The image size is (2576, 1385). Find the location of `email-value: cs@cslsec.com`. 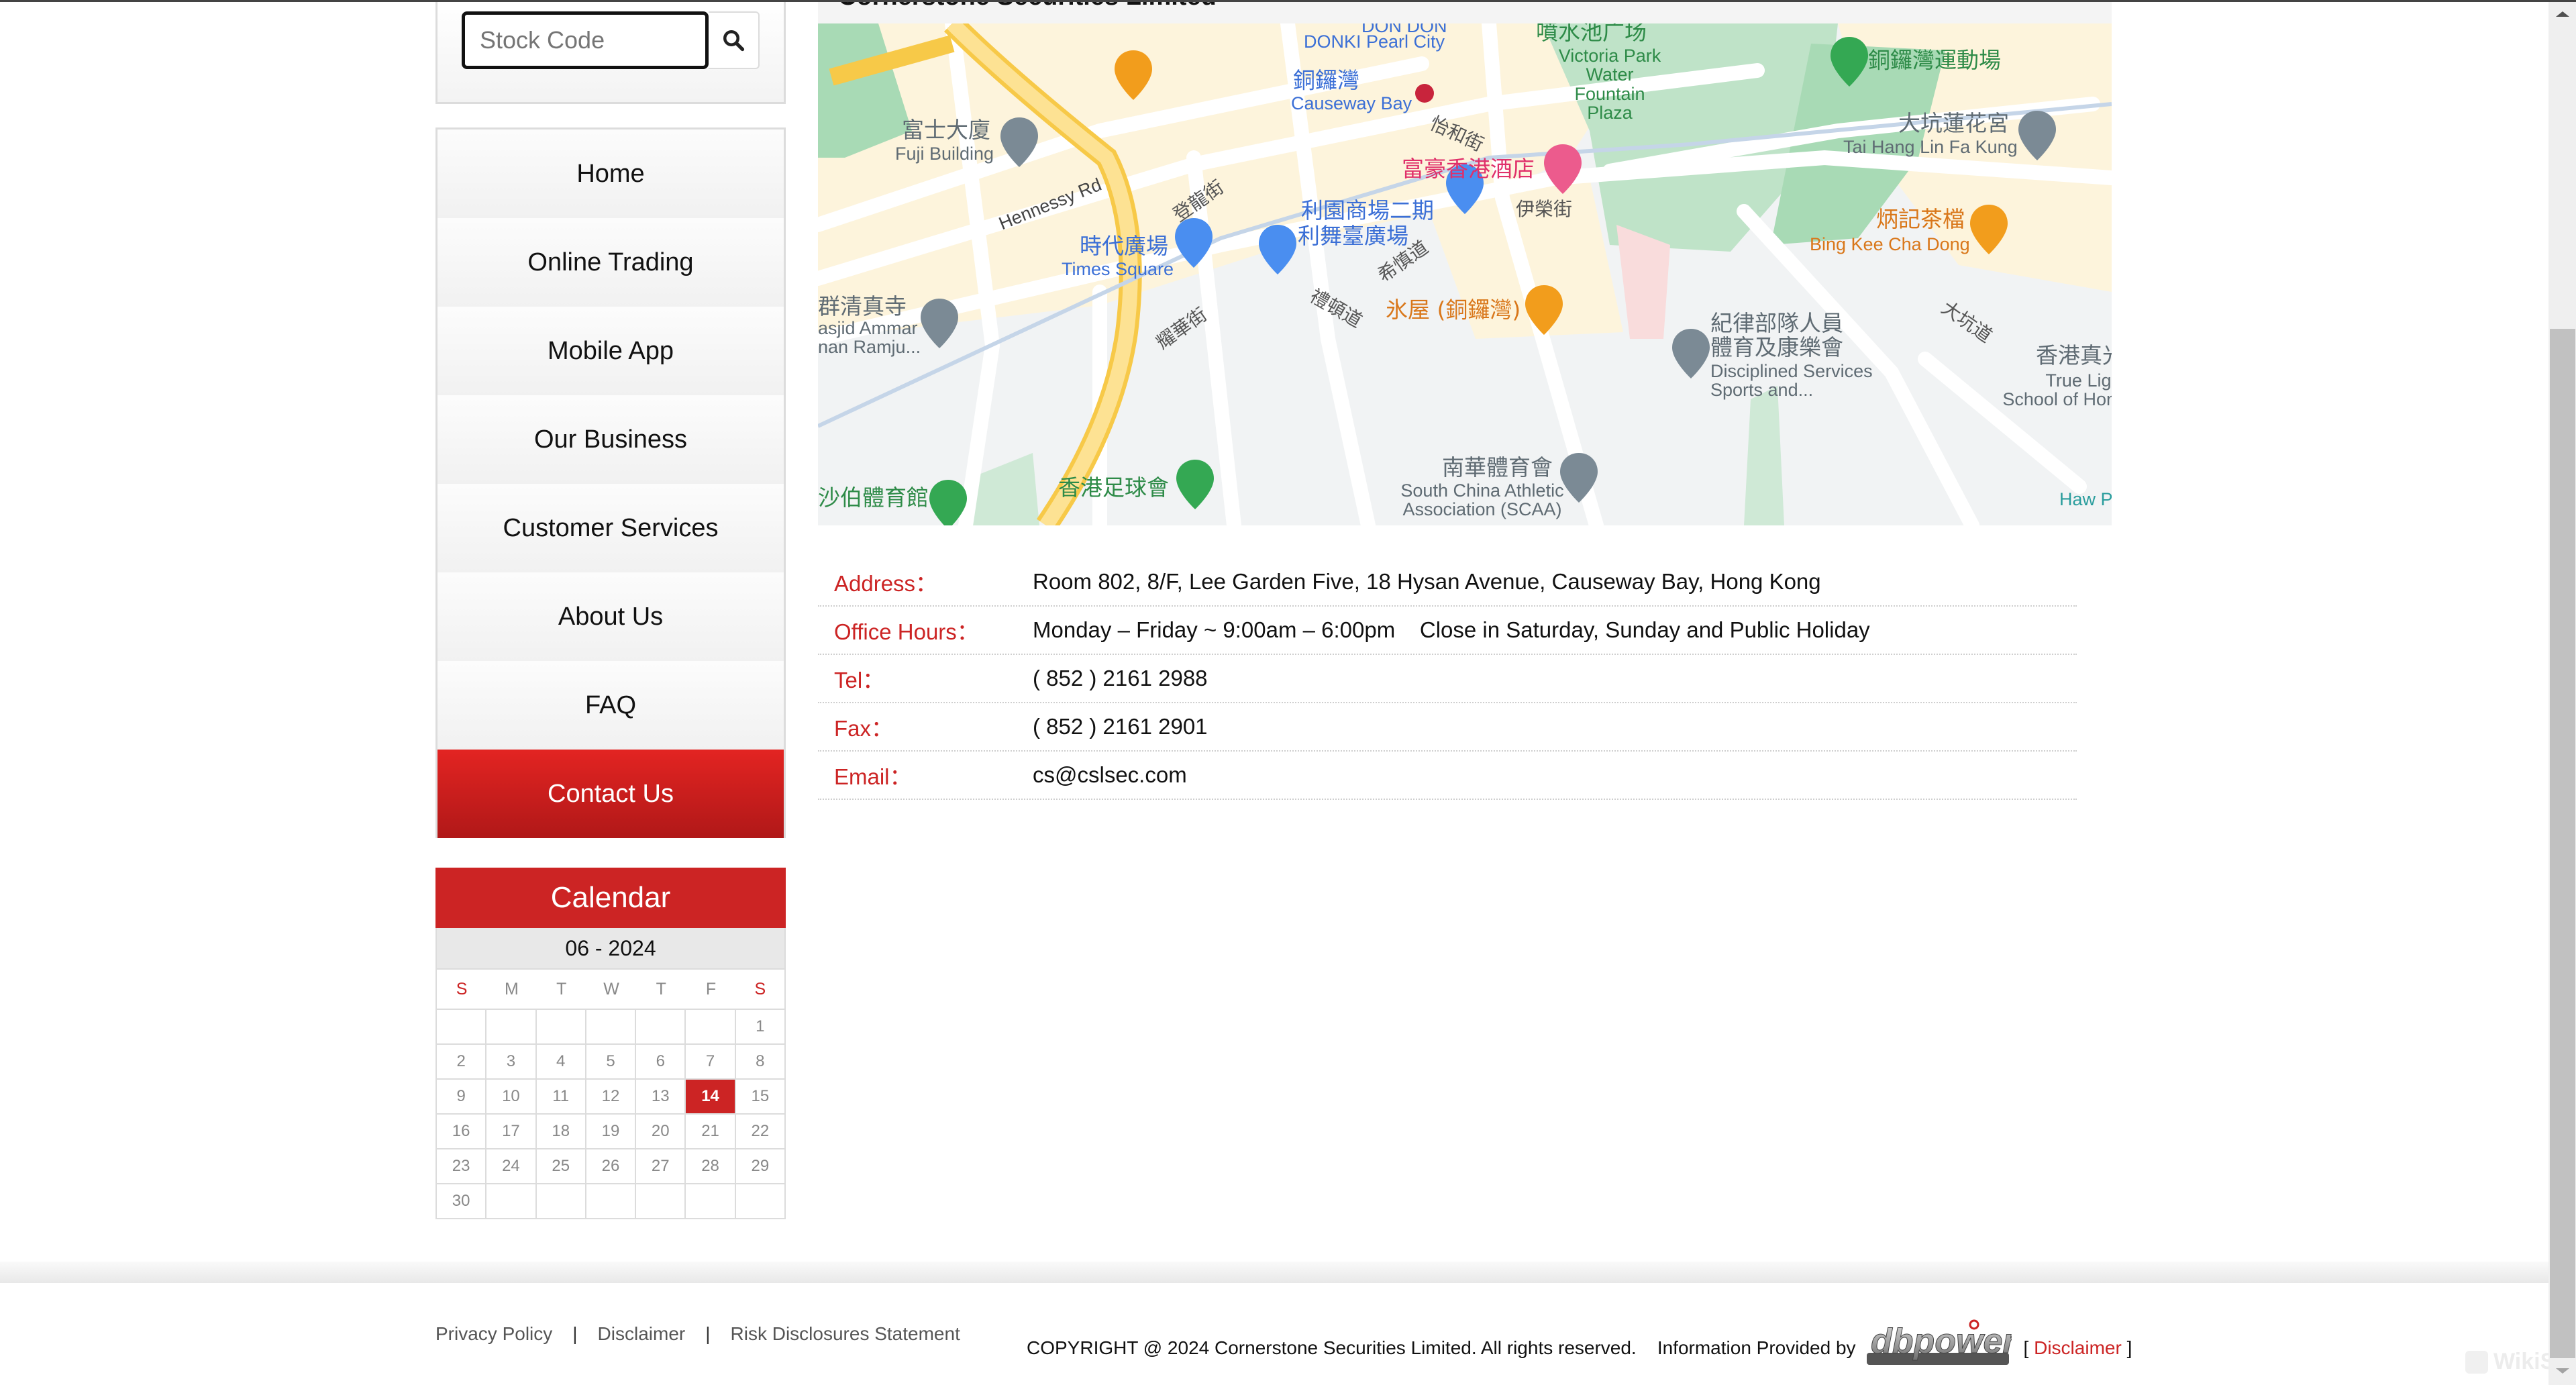

email-value: cs@cslsec.com is located at coordinates (1110, 775).